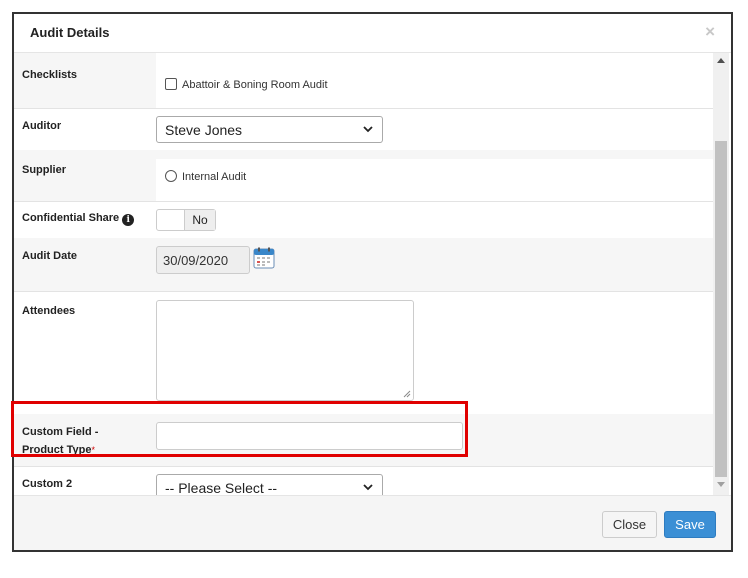  I want to click on dialog-title: Audit Details, so click(70, 32).